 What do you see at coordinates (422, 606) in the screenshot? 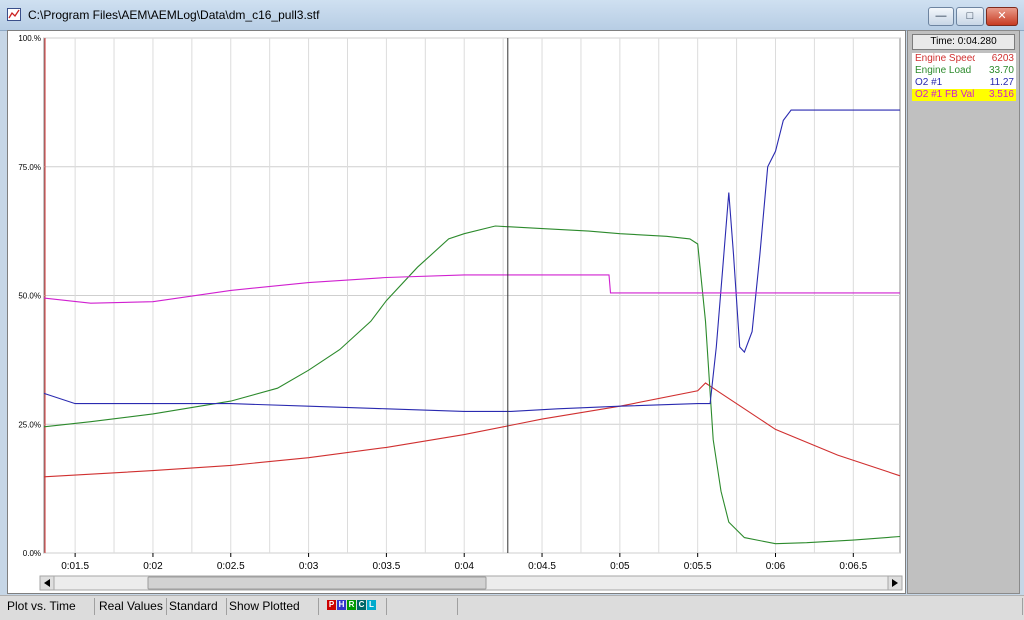
I see `status-field-empty` at bounding box center [422, 606].